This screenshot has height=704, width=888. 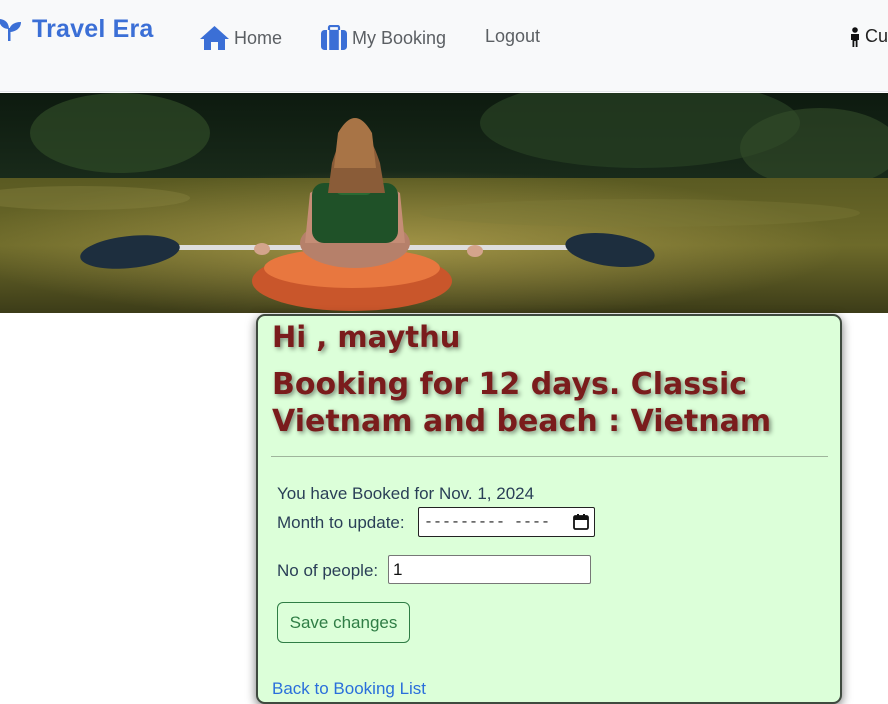 I want to click on person-icon, so click(x=855, y=36).